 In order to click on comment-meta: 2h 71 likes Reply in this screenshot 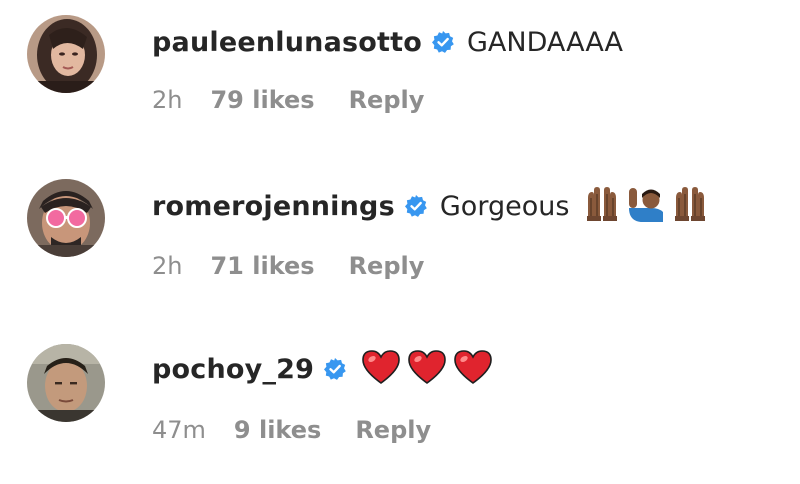, I will do `click(288, 266)`.